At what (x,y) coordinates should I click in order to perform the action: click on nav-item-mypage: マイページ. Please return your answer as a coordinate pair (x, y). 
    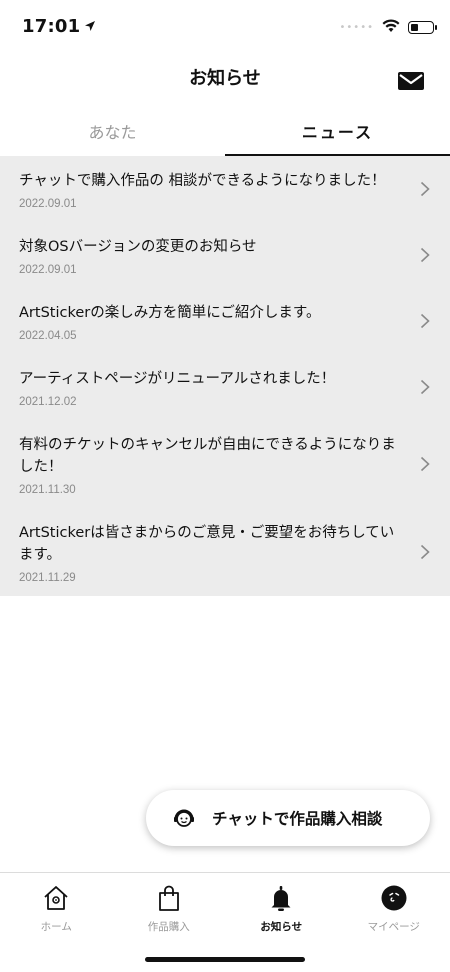
    Looking at the image, I should click on (394, 922).